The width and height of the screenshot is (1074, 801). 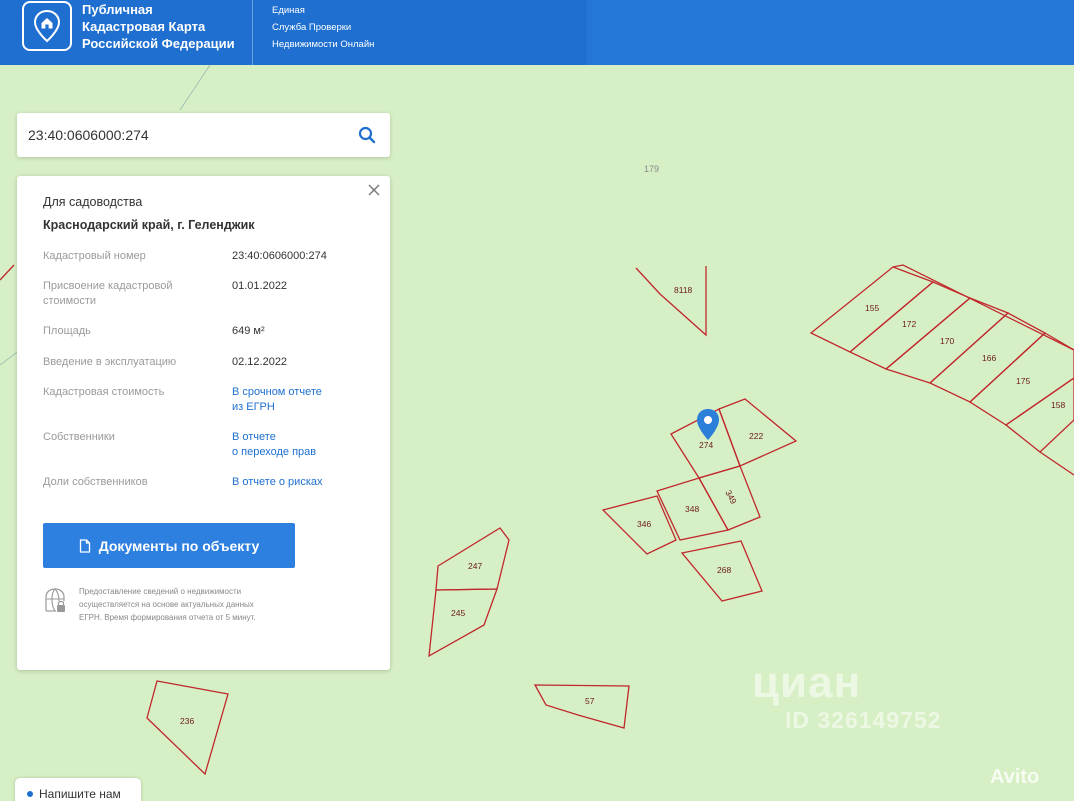 I want to click on parcel-label-155: 155, so click(x=872, y=308).